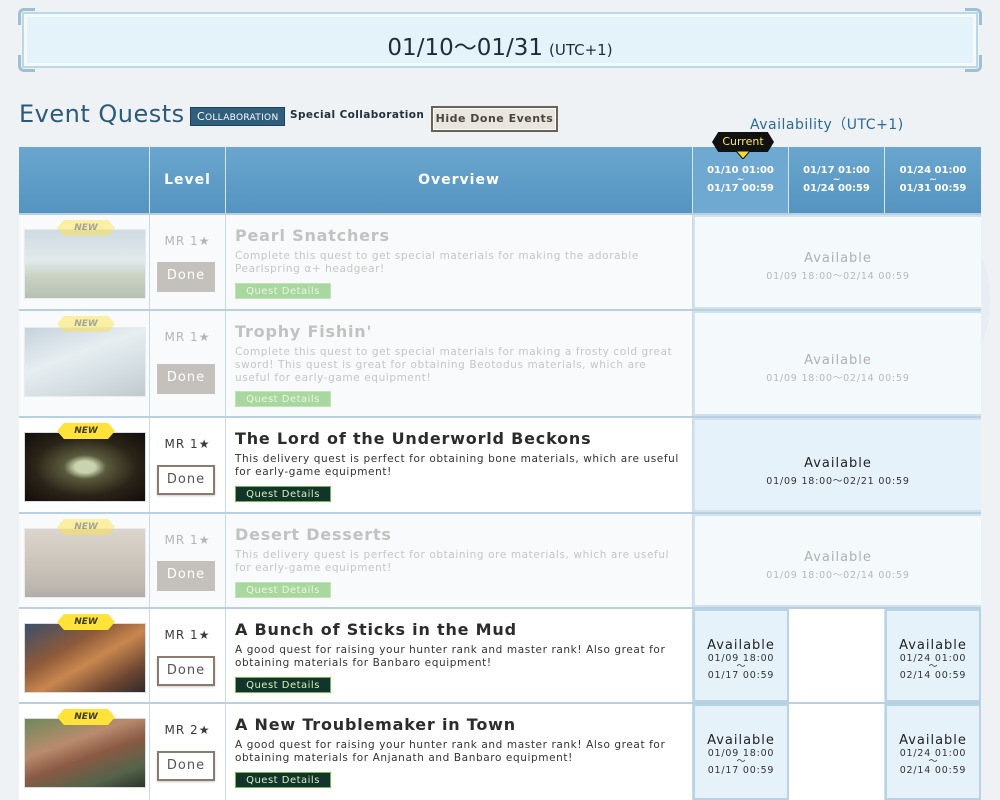 The height and width of the screenshot is (800, 1000). I want to click on header-level: Level, so click(188, 180).